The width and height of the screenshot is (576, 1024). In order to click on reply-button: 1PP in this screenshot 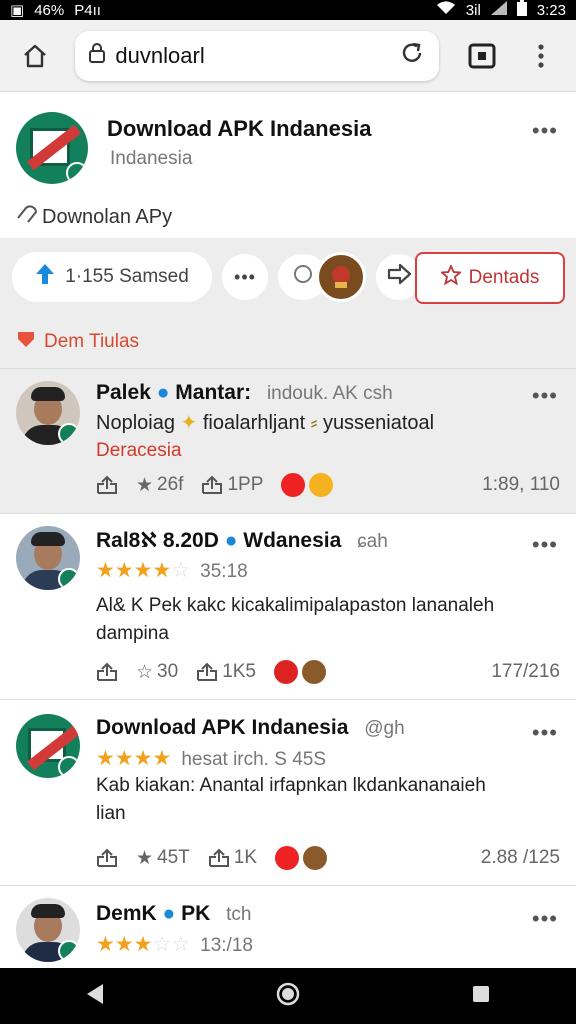, I will do `click(232, 485)`.